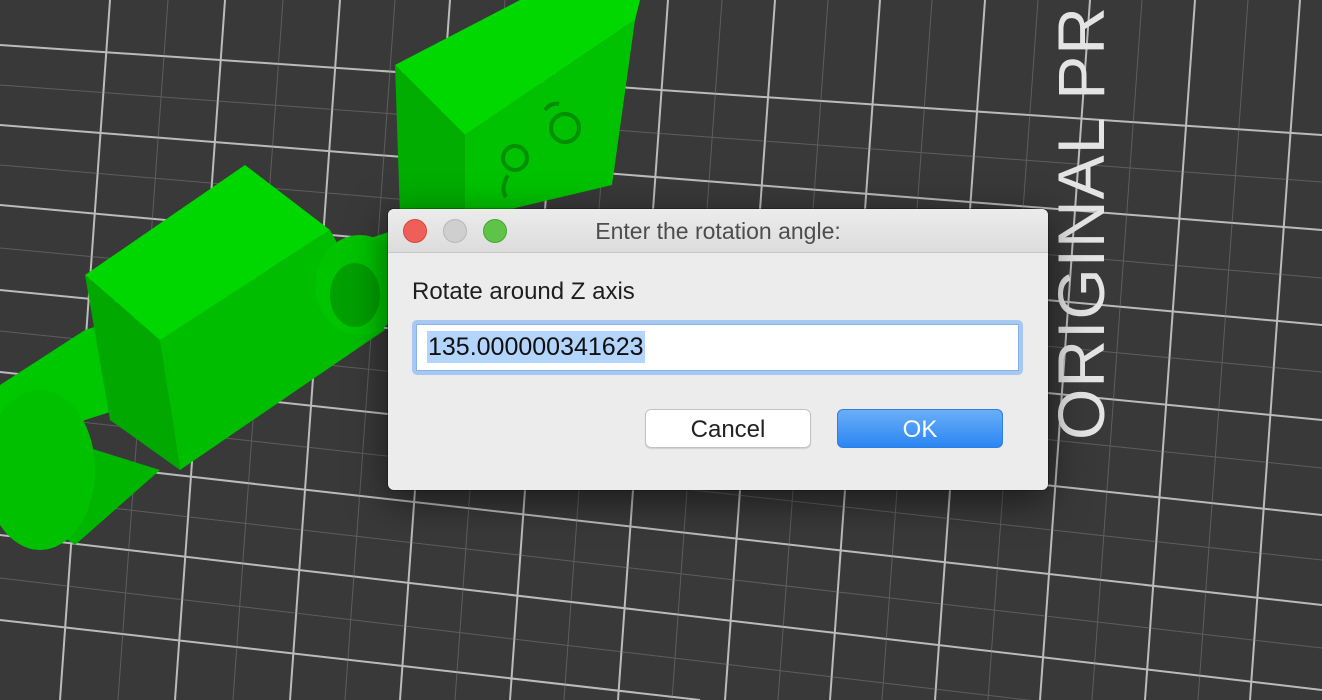  Describe the element at coordinates (536, 347) in the screenshot. I see `angle-input-selected-text: 135.000000341623` at that location.